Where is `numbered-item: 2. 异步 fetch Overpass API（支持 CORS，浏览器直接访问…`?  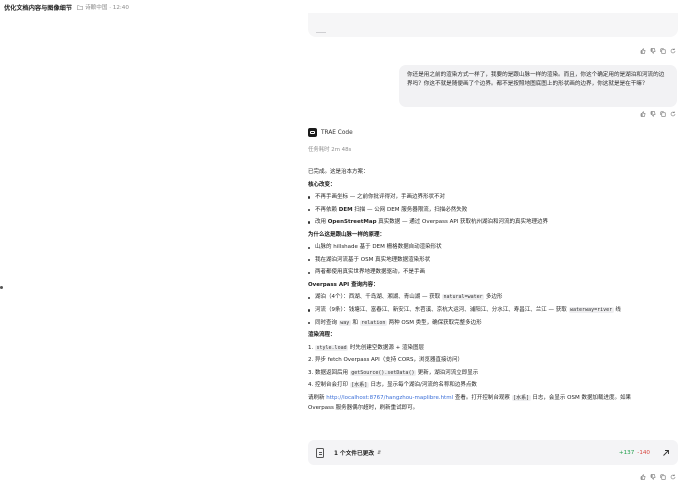
numbered-item: 2. 异步 fetch Overpass API（支持 CORS，浏览器直接访问… is located at coordinates (385, 360).